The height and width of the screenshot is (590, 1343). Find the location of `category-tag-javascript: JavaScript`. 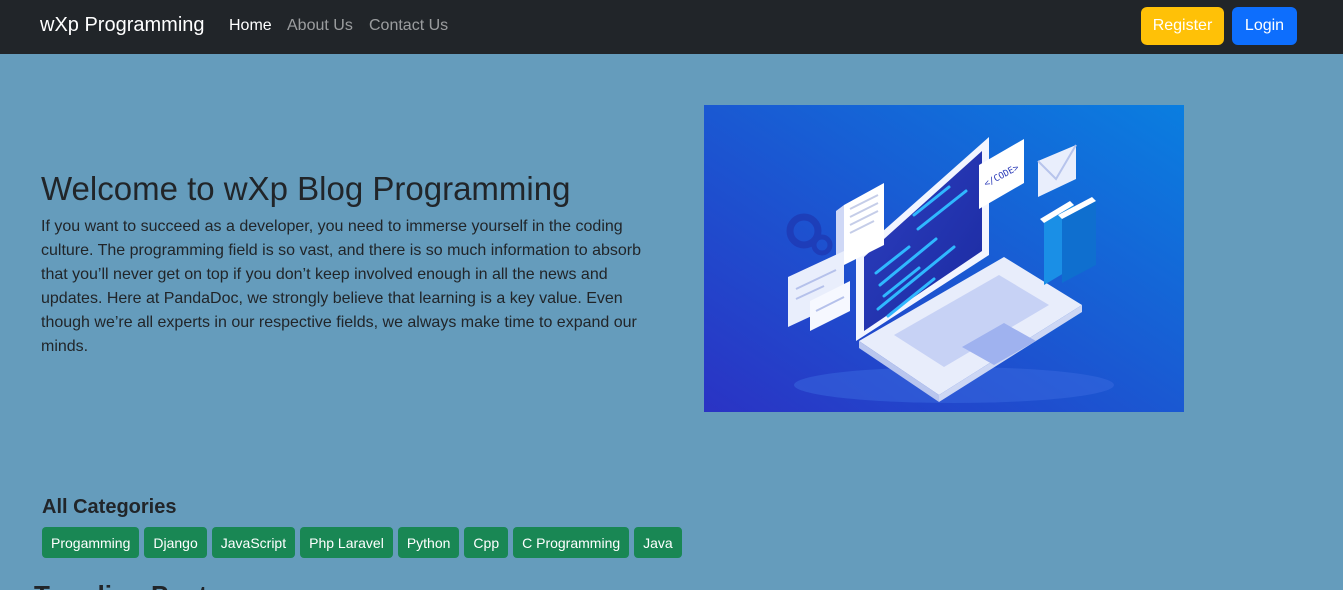

category-tag-javascript: JavaScript is located at coordinates (253, 542).